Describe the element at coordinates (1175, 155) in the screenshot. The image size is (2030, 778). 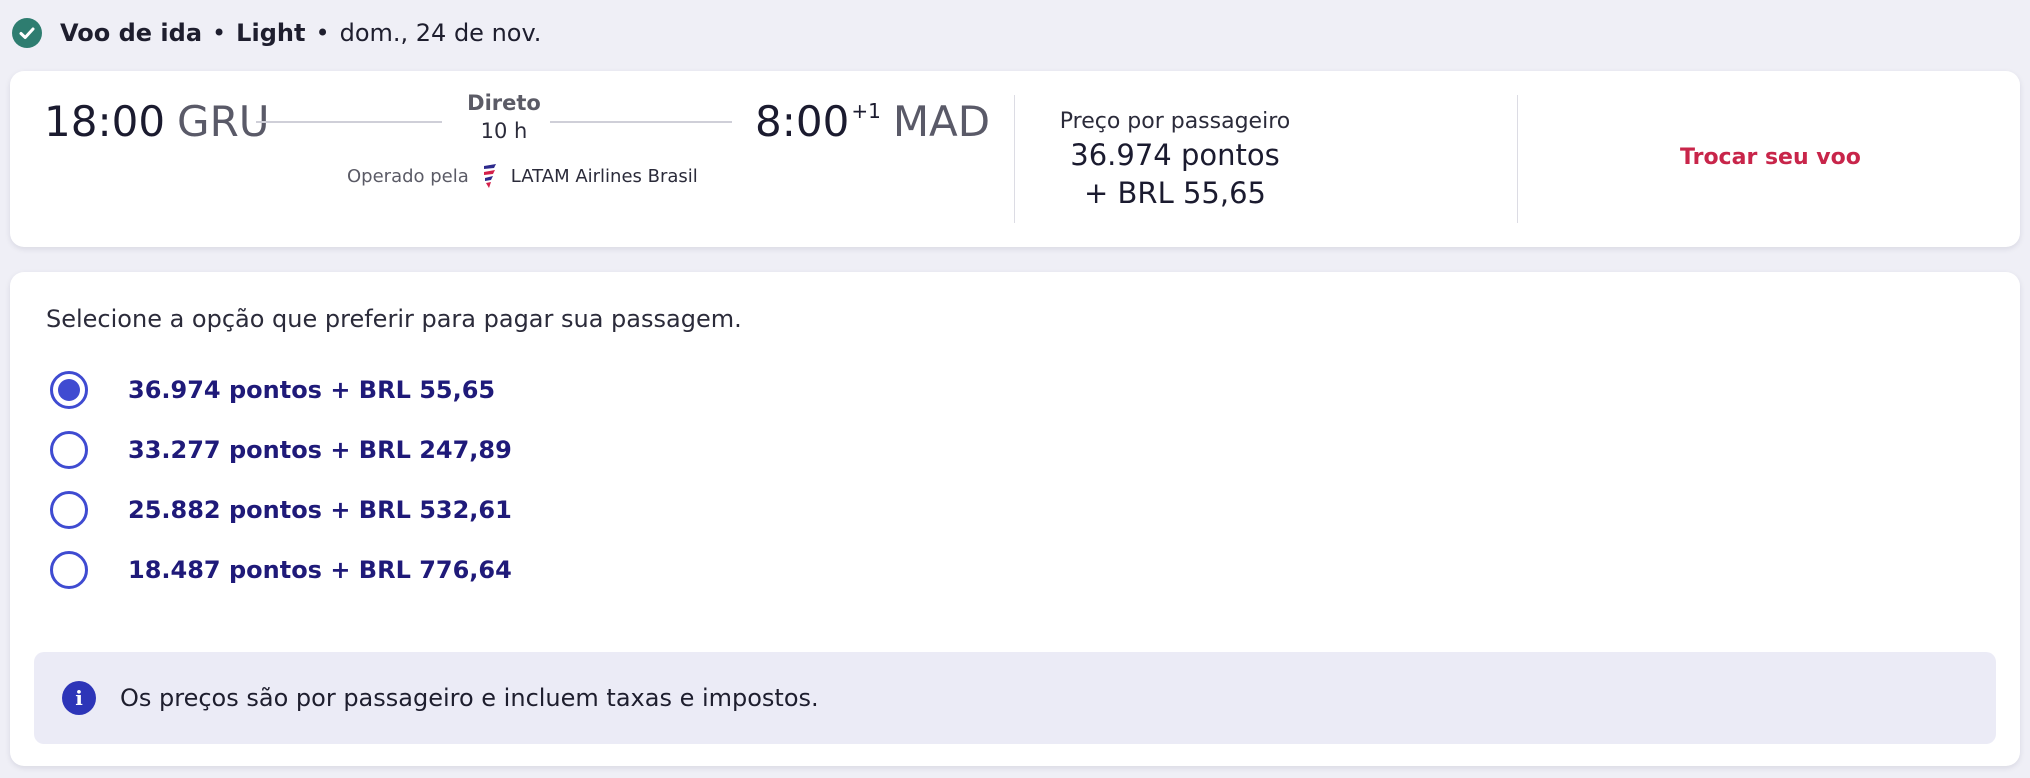
I see `price-points: 36.974 pontos` at that location.